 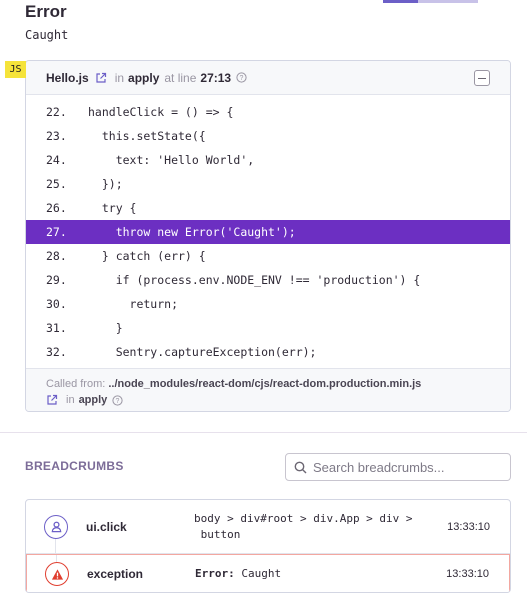 What do you see at coordinates (192, 232) in the screenshot?
I see `code-text: throw new Error('Caught');` at bounding box center [192, 232].